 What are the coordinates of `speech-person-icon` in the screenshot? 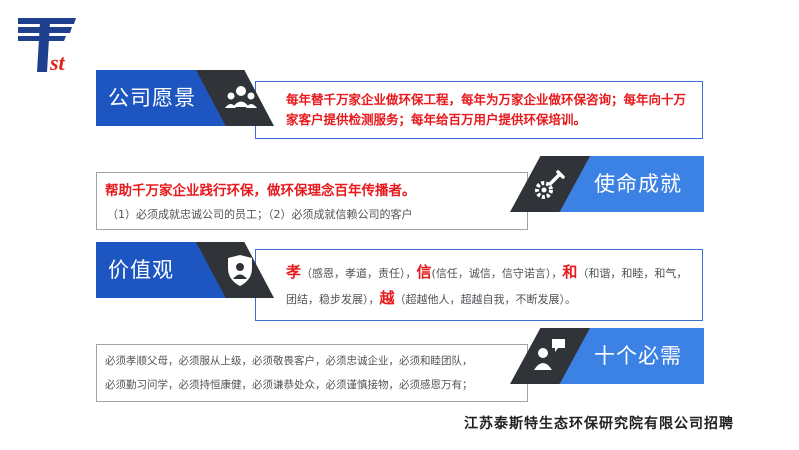 It's located at (549, 355).